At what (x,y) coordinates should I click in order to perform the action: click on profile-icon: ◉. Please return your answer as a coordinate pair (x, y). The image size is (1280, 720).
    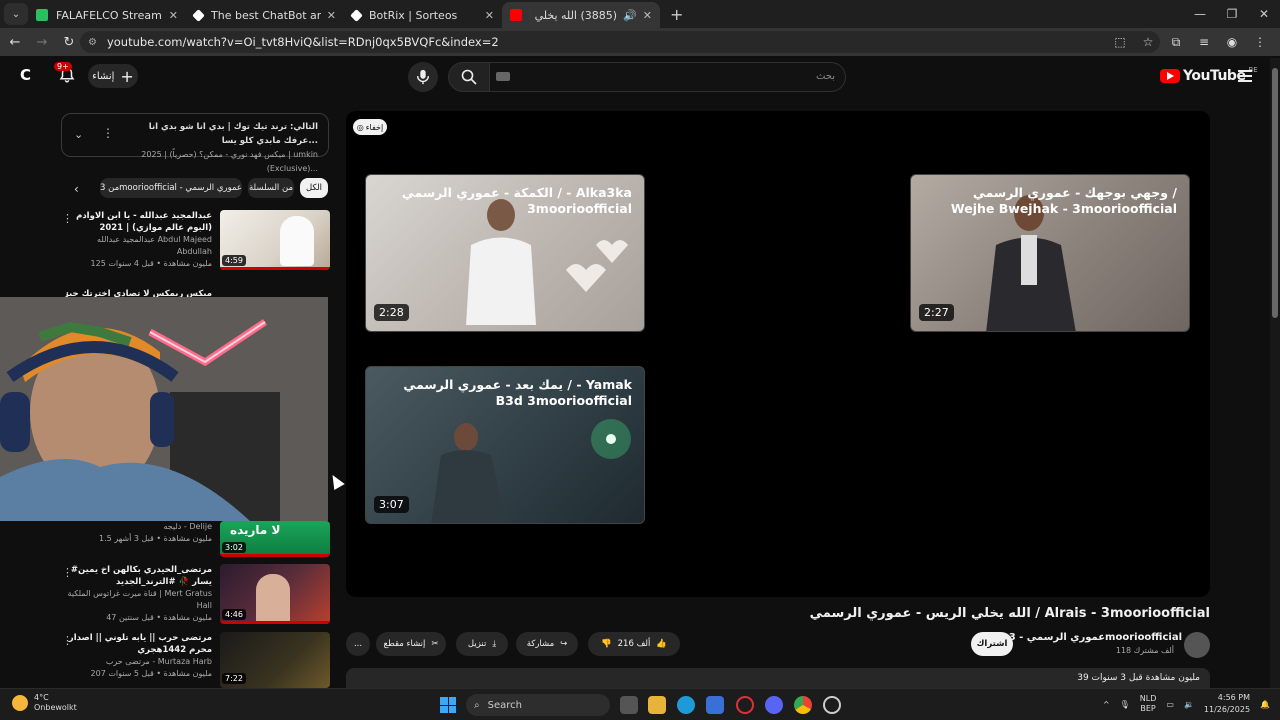
    Looking at the image, I should click on (1232, 42).